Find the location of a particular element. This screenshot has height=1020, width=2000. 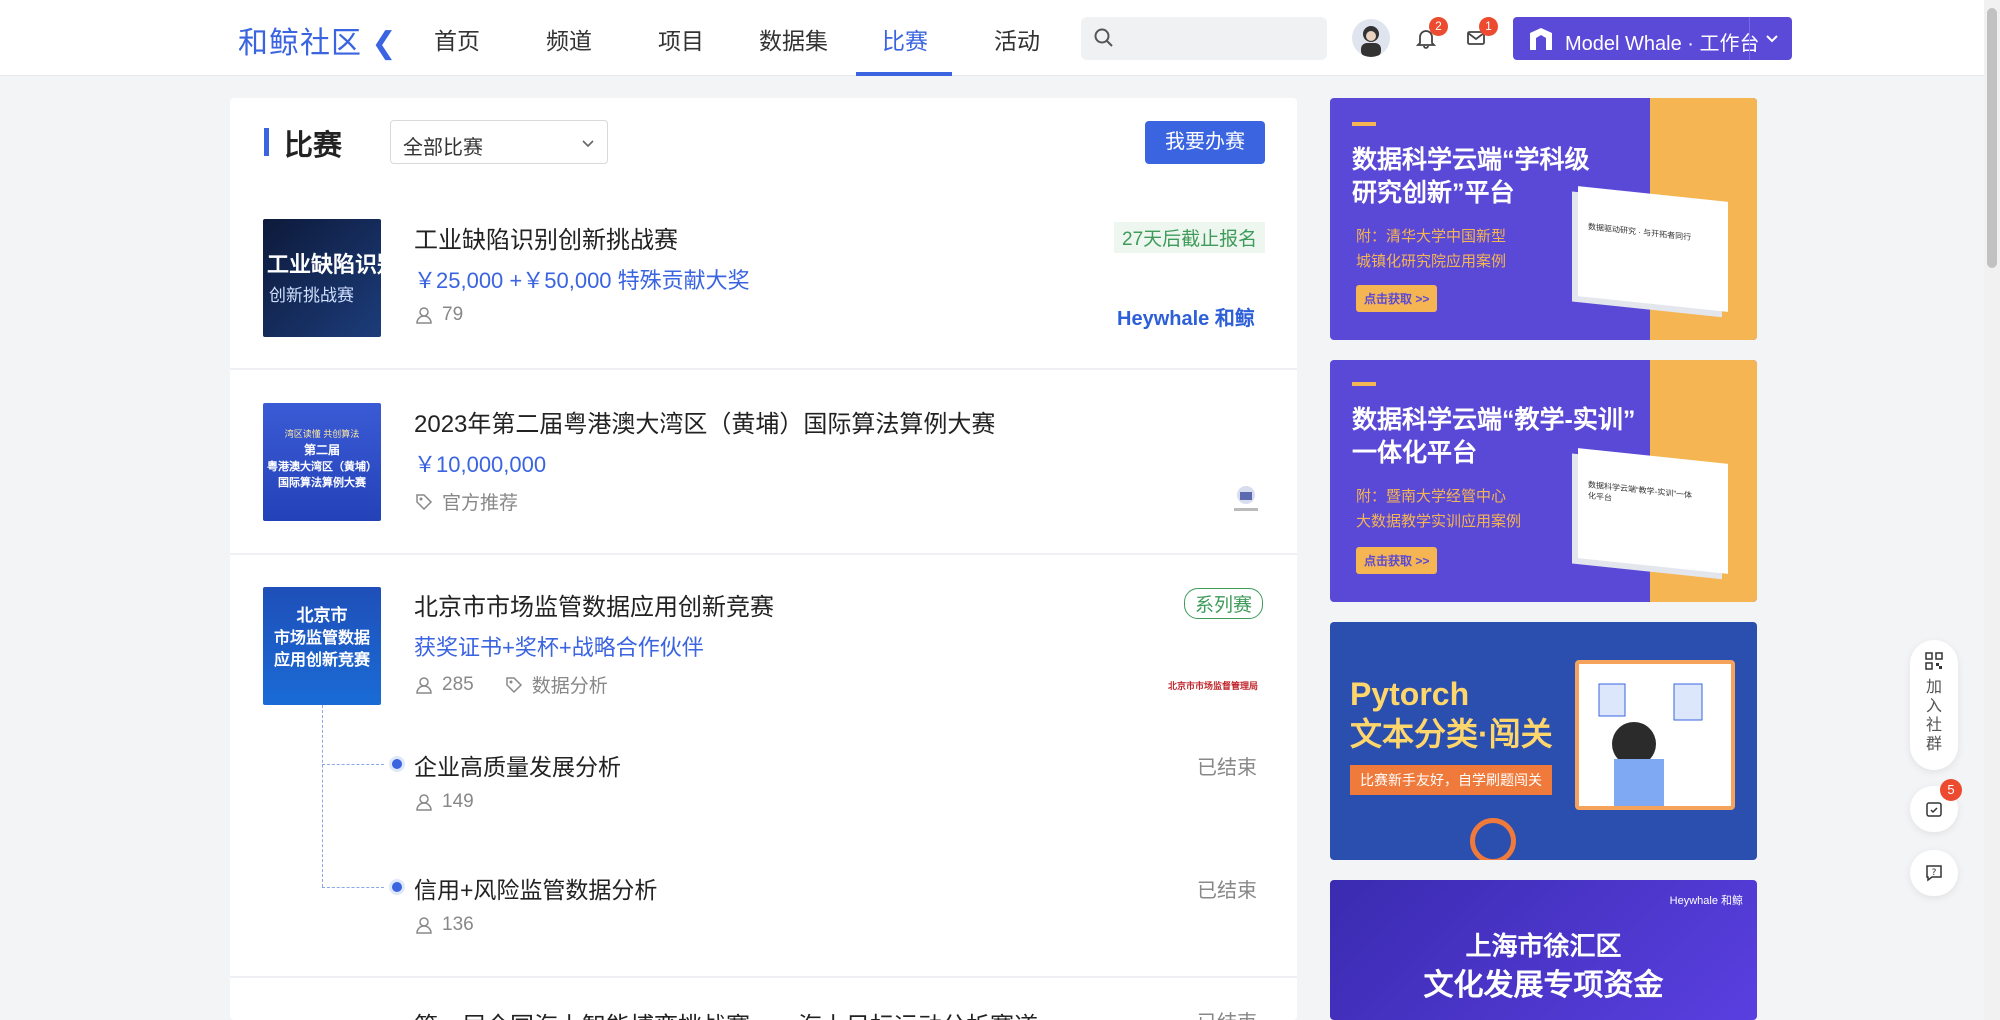

nav-dataset: 数据集 is located at coordinates (793, 39).